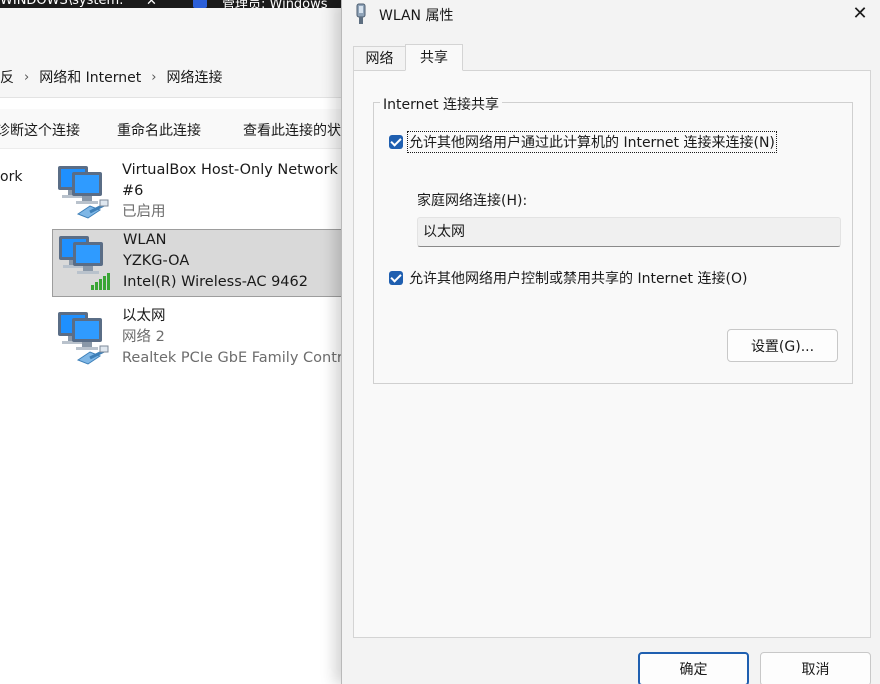 The height and width of the screenshot is (684, 880). Describe the element at coordinates (62, 4) in the screenshot. I see `terminal-tab-title: WINDOWS\system:` at that location.